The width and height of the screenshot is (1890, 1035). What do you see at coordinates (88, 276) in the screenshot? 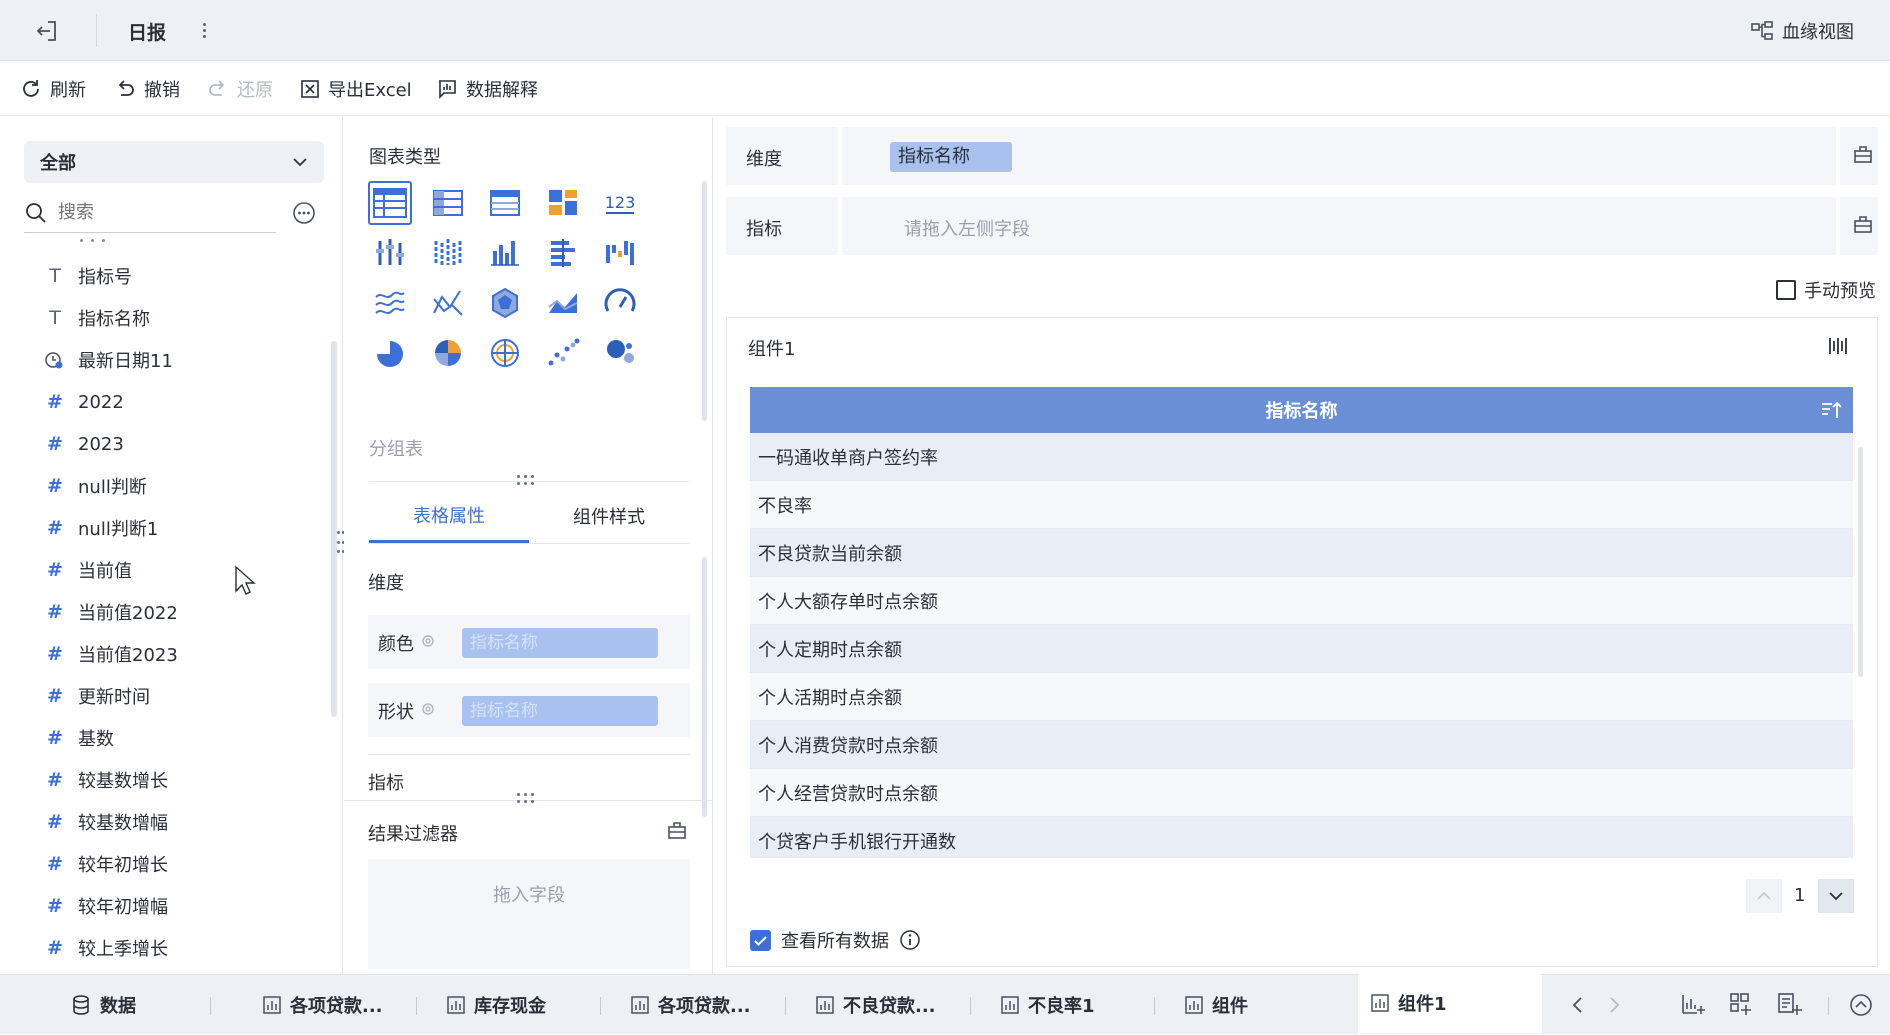
I see `field-item: T 指标号` at bounding box center [88, 276].